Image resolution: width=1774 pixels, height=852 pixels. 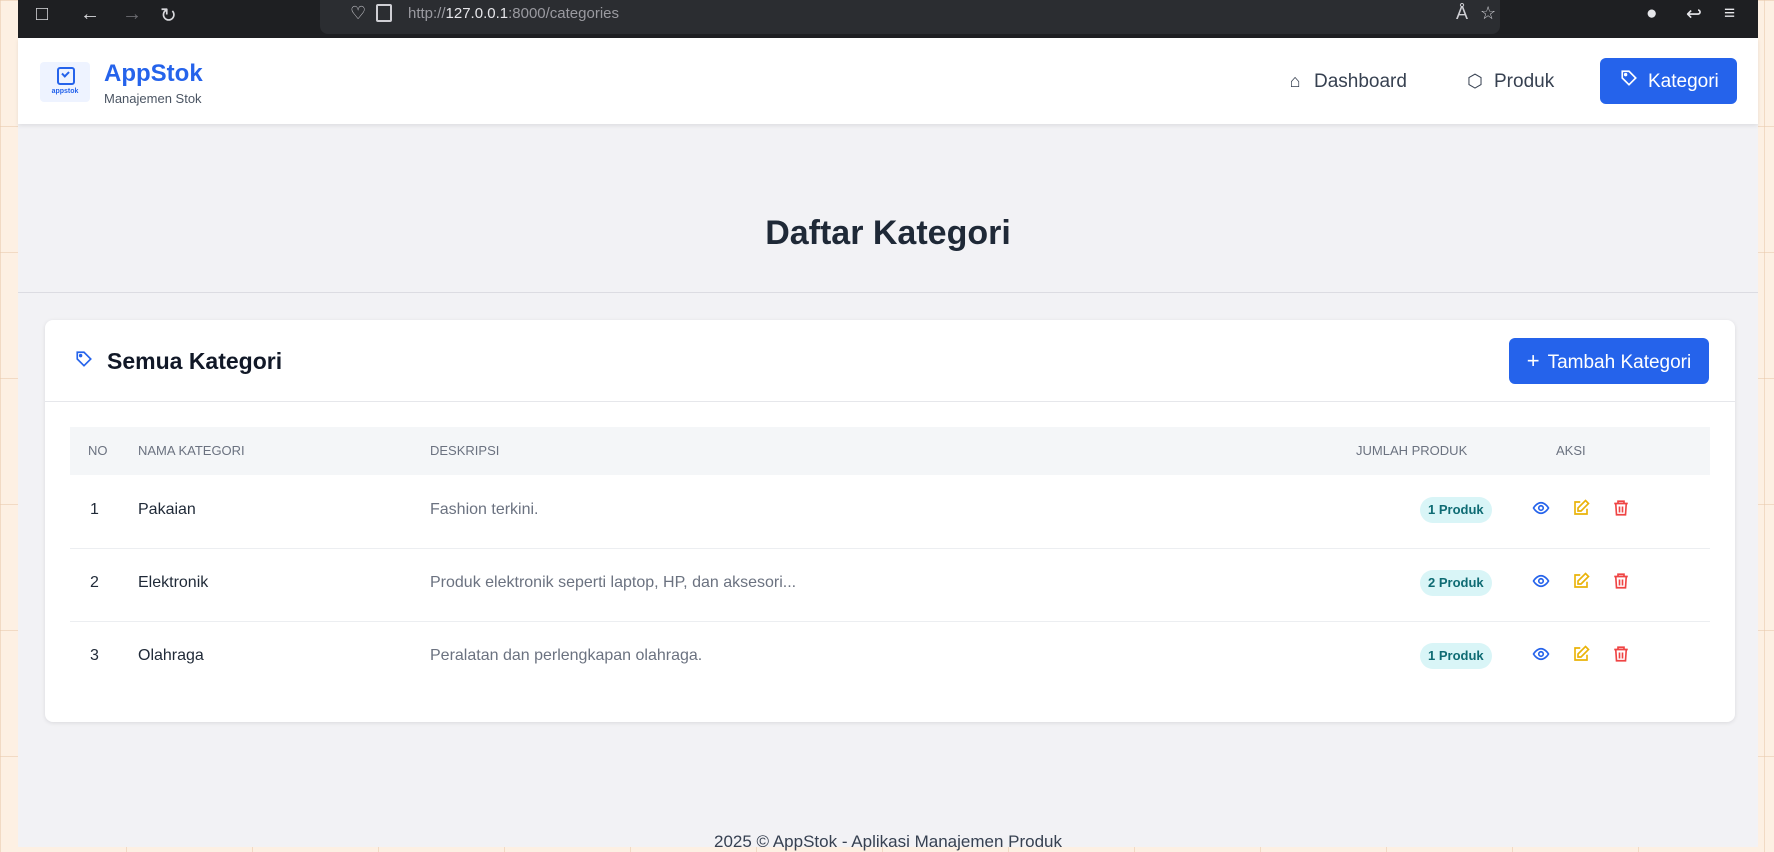 I want to click on nav-kategori: Kategori, so click(x=1668, y=81).